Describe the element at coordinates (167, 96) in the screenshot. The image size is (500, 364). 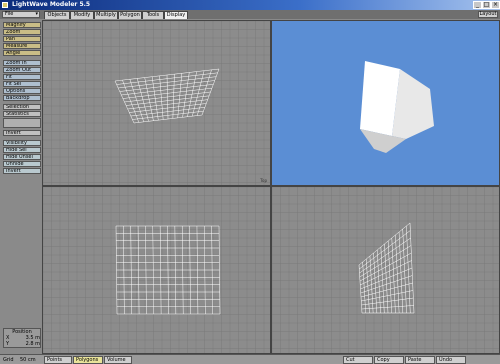
I see `viewport-top-mesh` at that location.